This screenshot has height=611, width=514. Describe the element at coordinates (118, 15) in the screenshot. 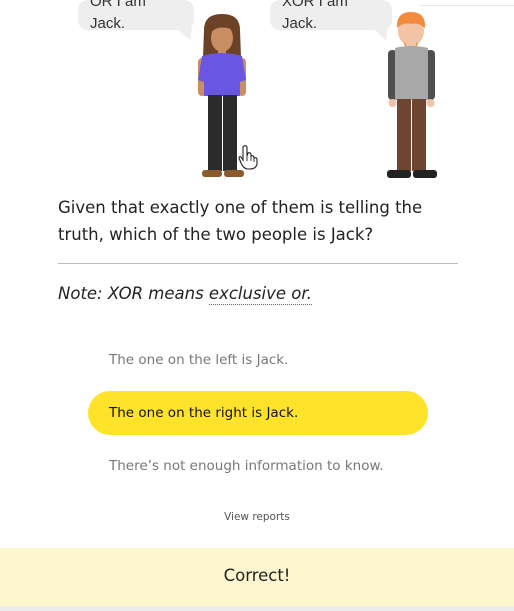

I see `left-speech-text: OR I am Jack.` at that location.